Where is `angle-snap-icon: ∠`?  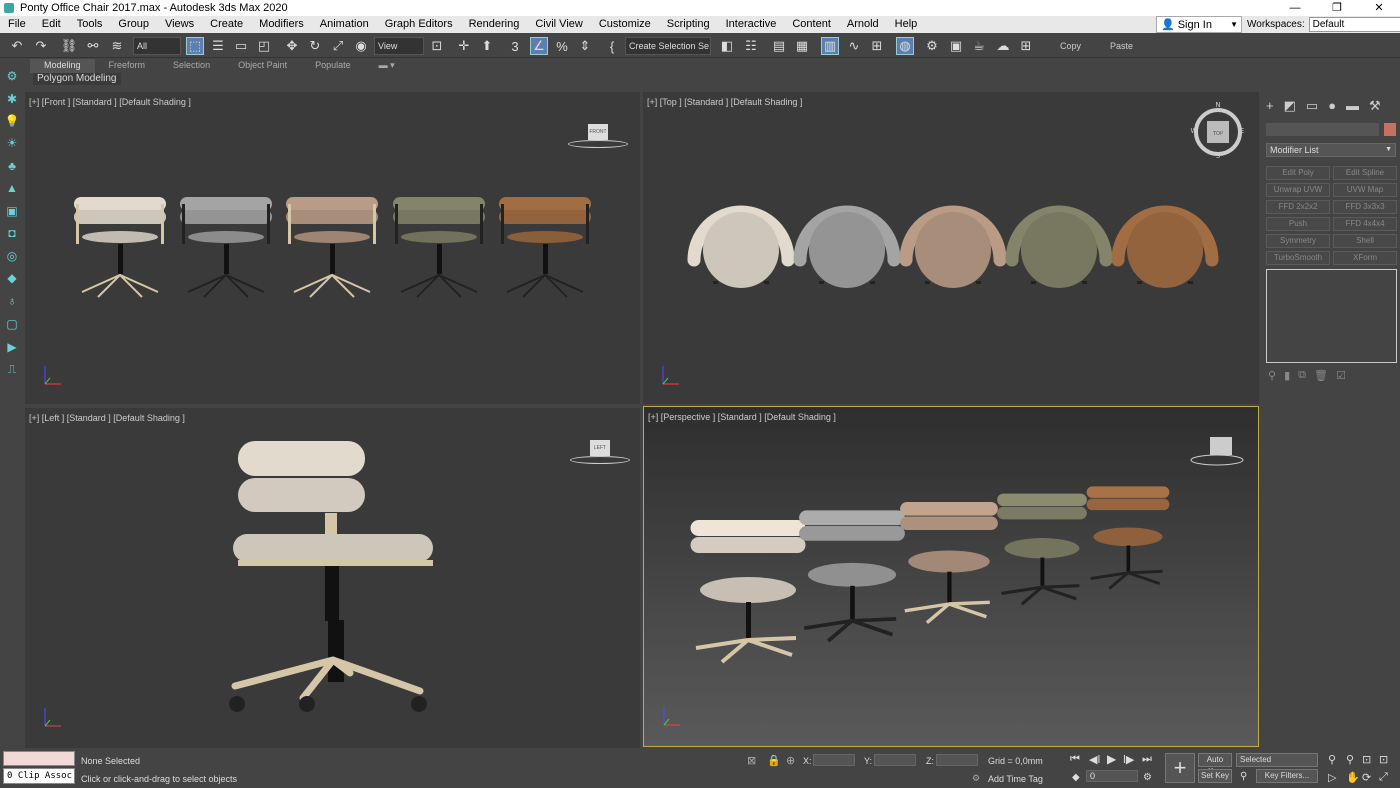 angle-snap-icon: ∠ is located at coordinates (539, 46).